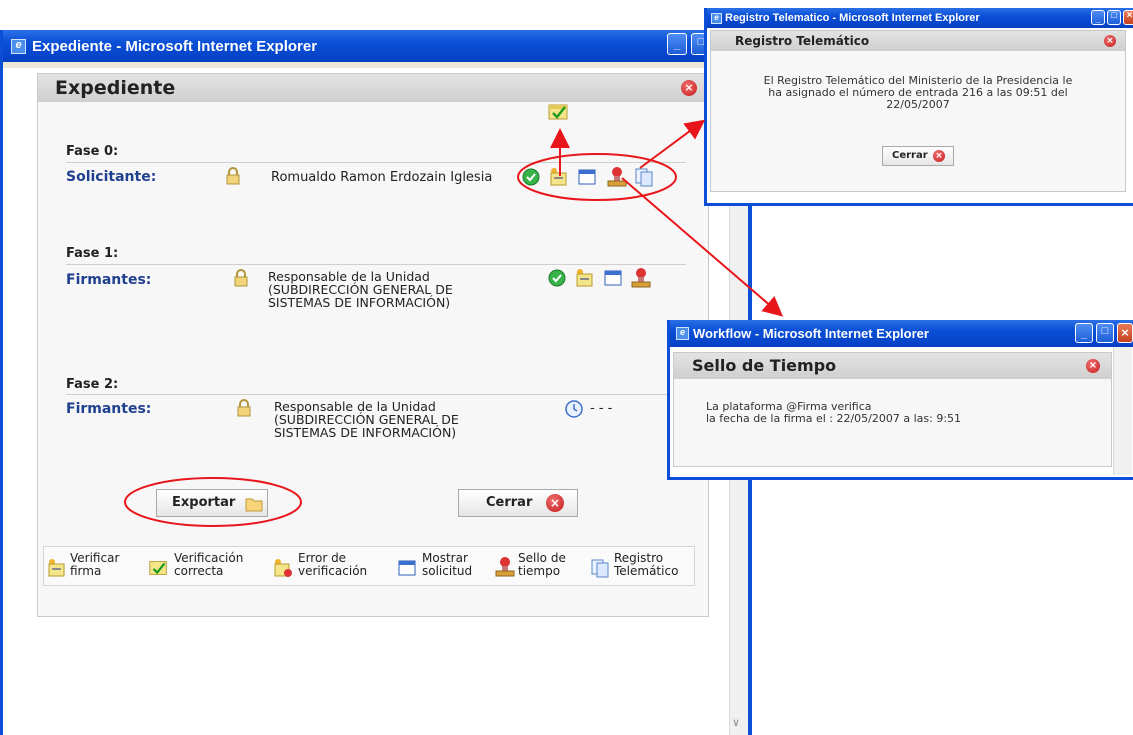 Image resolution: width=1133 pixels, height=735 pixels. Describe the element at coordinates (213, 502) in the screenshot. I see `annotation-ellipse-export` at that location.